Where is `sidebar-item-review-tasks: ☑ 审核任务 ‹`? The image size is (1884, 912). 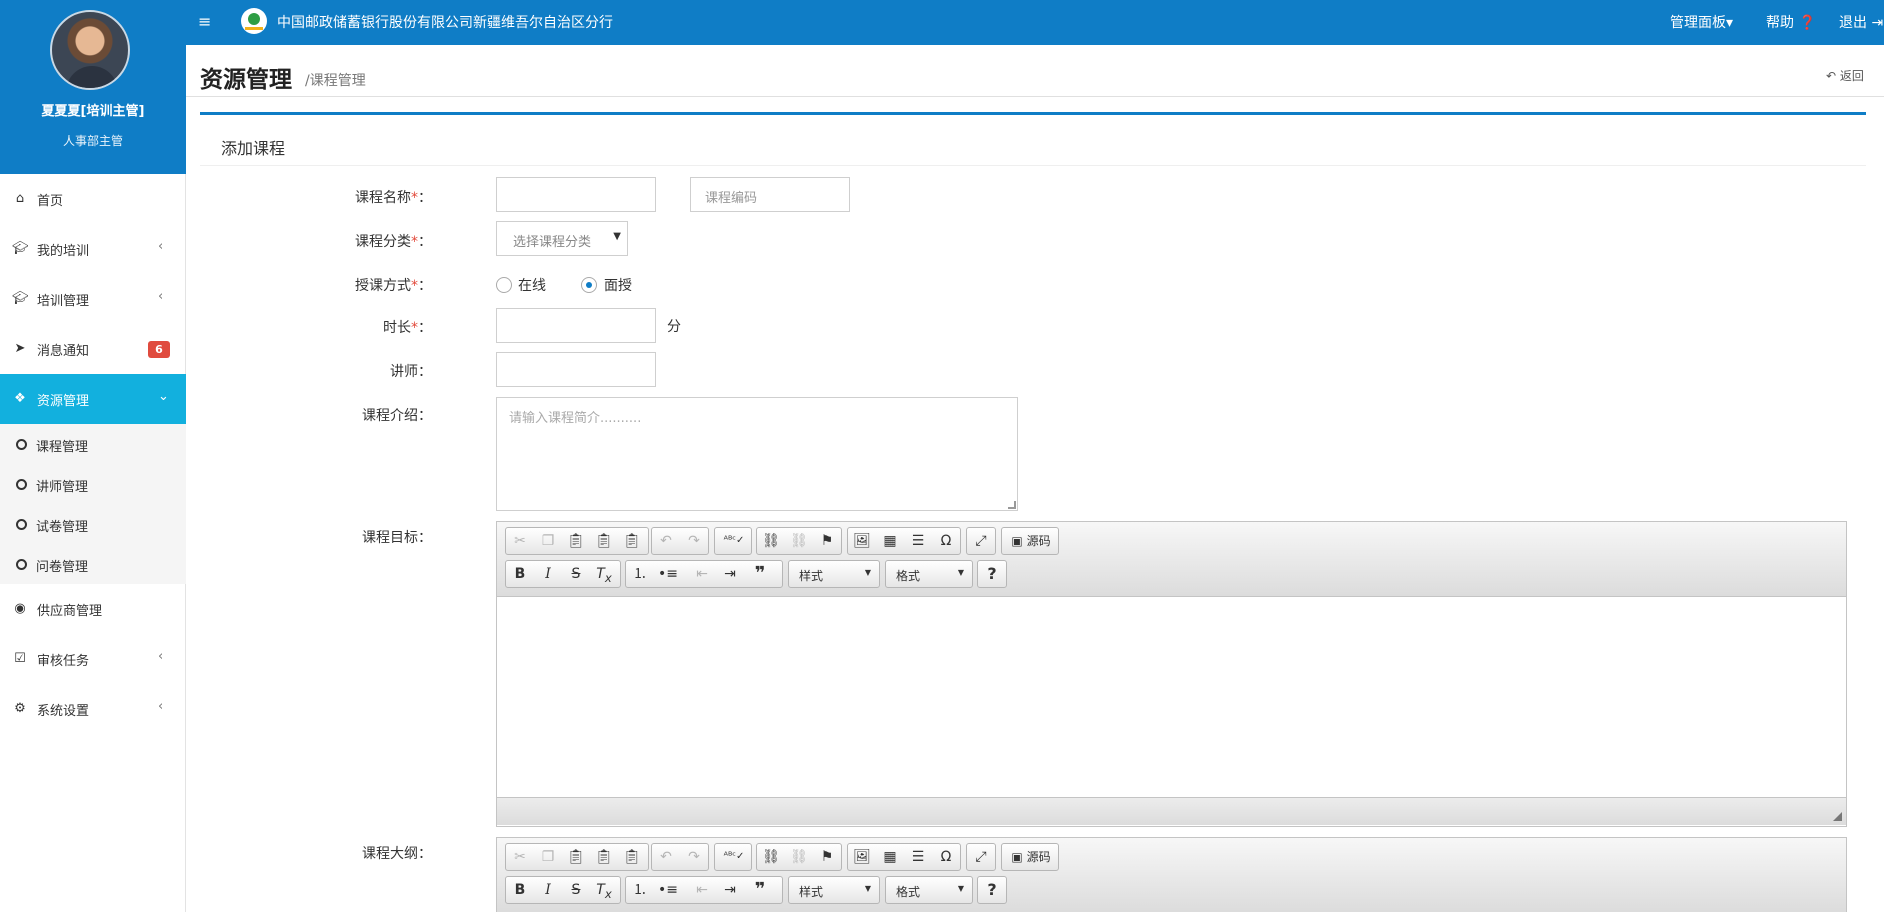
sidebar-item-review-tasks: ☑ 审核任务 ‹ is located at coordinates (93, 659).